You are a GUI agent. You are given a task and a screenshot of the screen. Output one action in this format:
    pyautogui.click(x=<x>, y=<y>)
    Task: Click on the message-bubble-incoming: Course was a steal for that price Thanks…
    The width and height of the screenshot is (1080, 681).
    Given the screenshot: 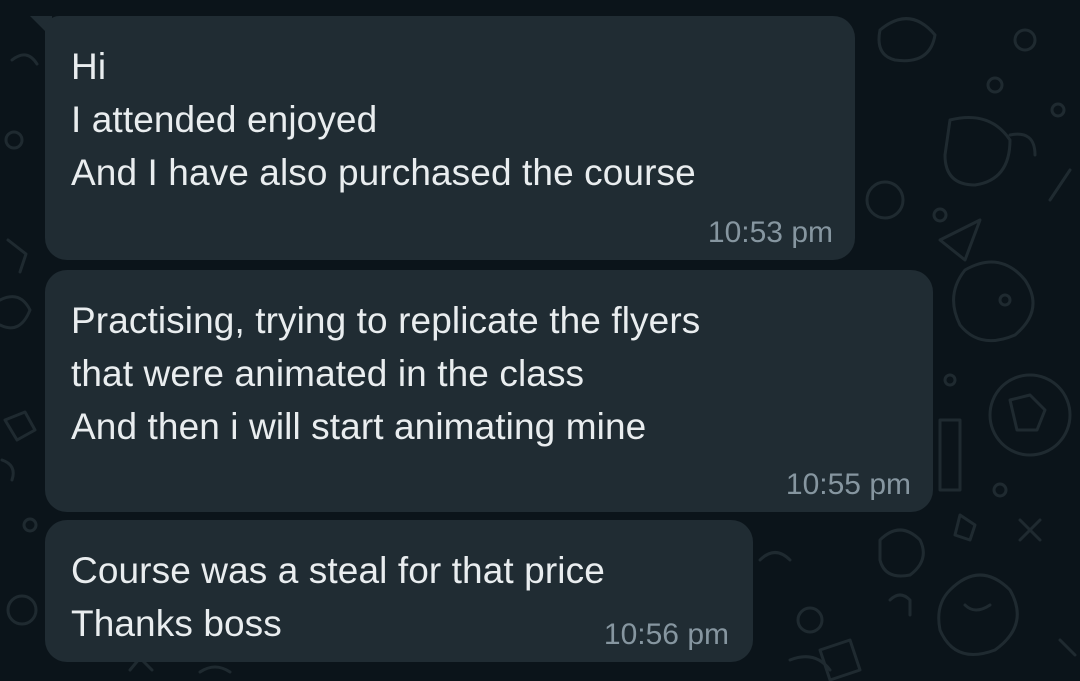 What is the action you would take?
    pyautogui.click(x=399, y=591)
    